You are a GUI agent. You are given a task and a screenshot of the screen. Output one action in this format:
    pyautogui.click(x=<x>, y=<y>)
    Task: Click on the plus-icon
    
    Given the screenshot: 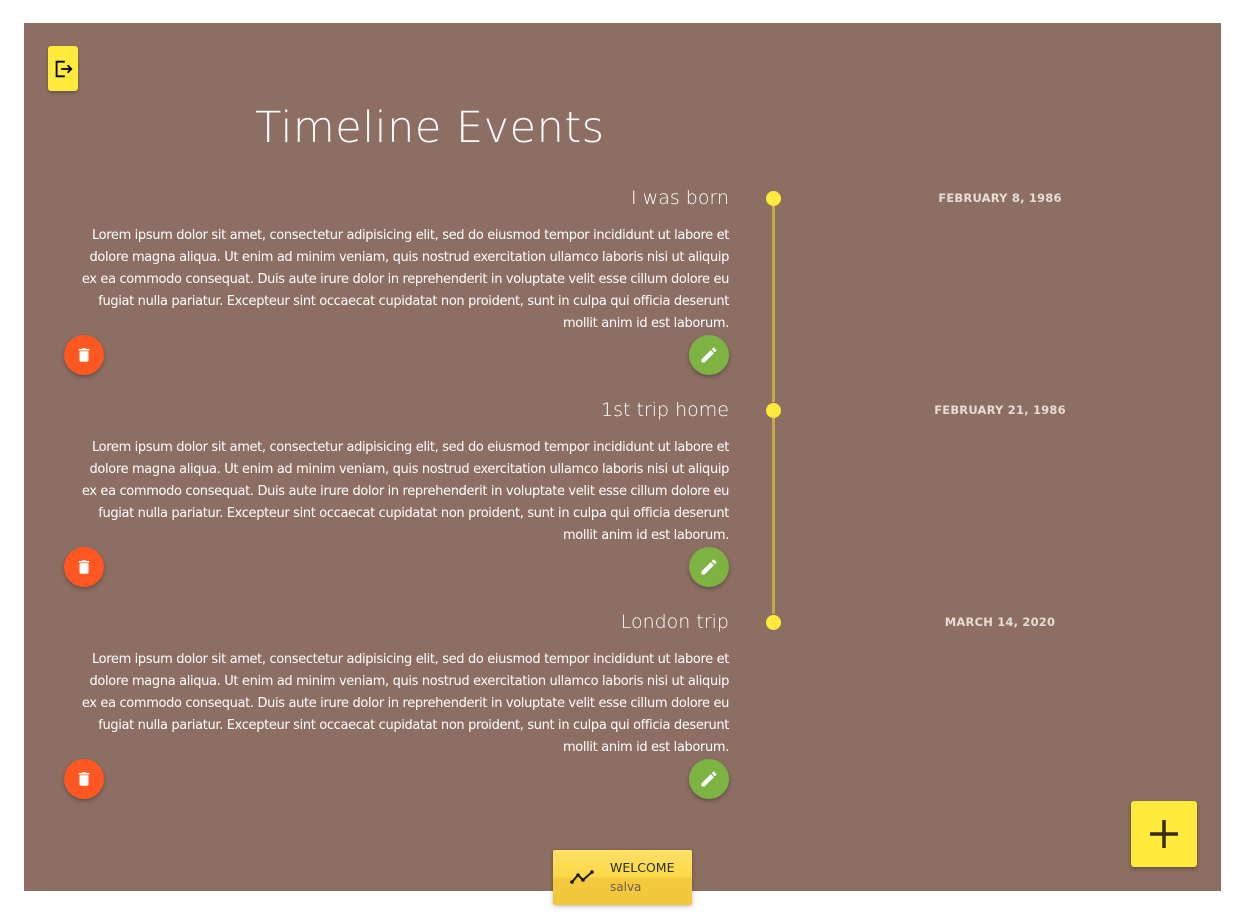 What is the action you would take?
    pyautogui.click(x=1164, y=834)
    